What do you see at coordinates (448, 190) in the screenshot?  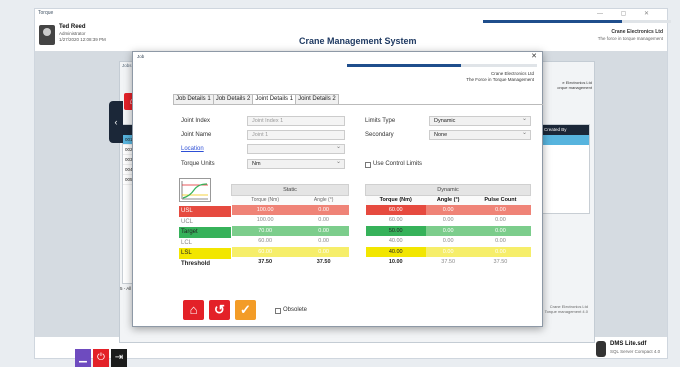 I see `dynamic-group-header: Dynamic` at bounding box center [448, 190].